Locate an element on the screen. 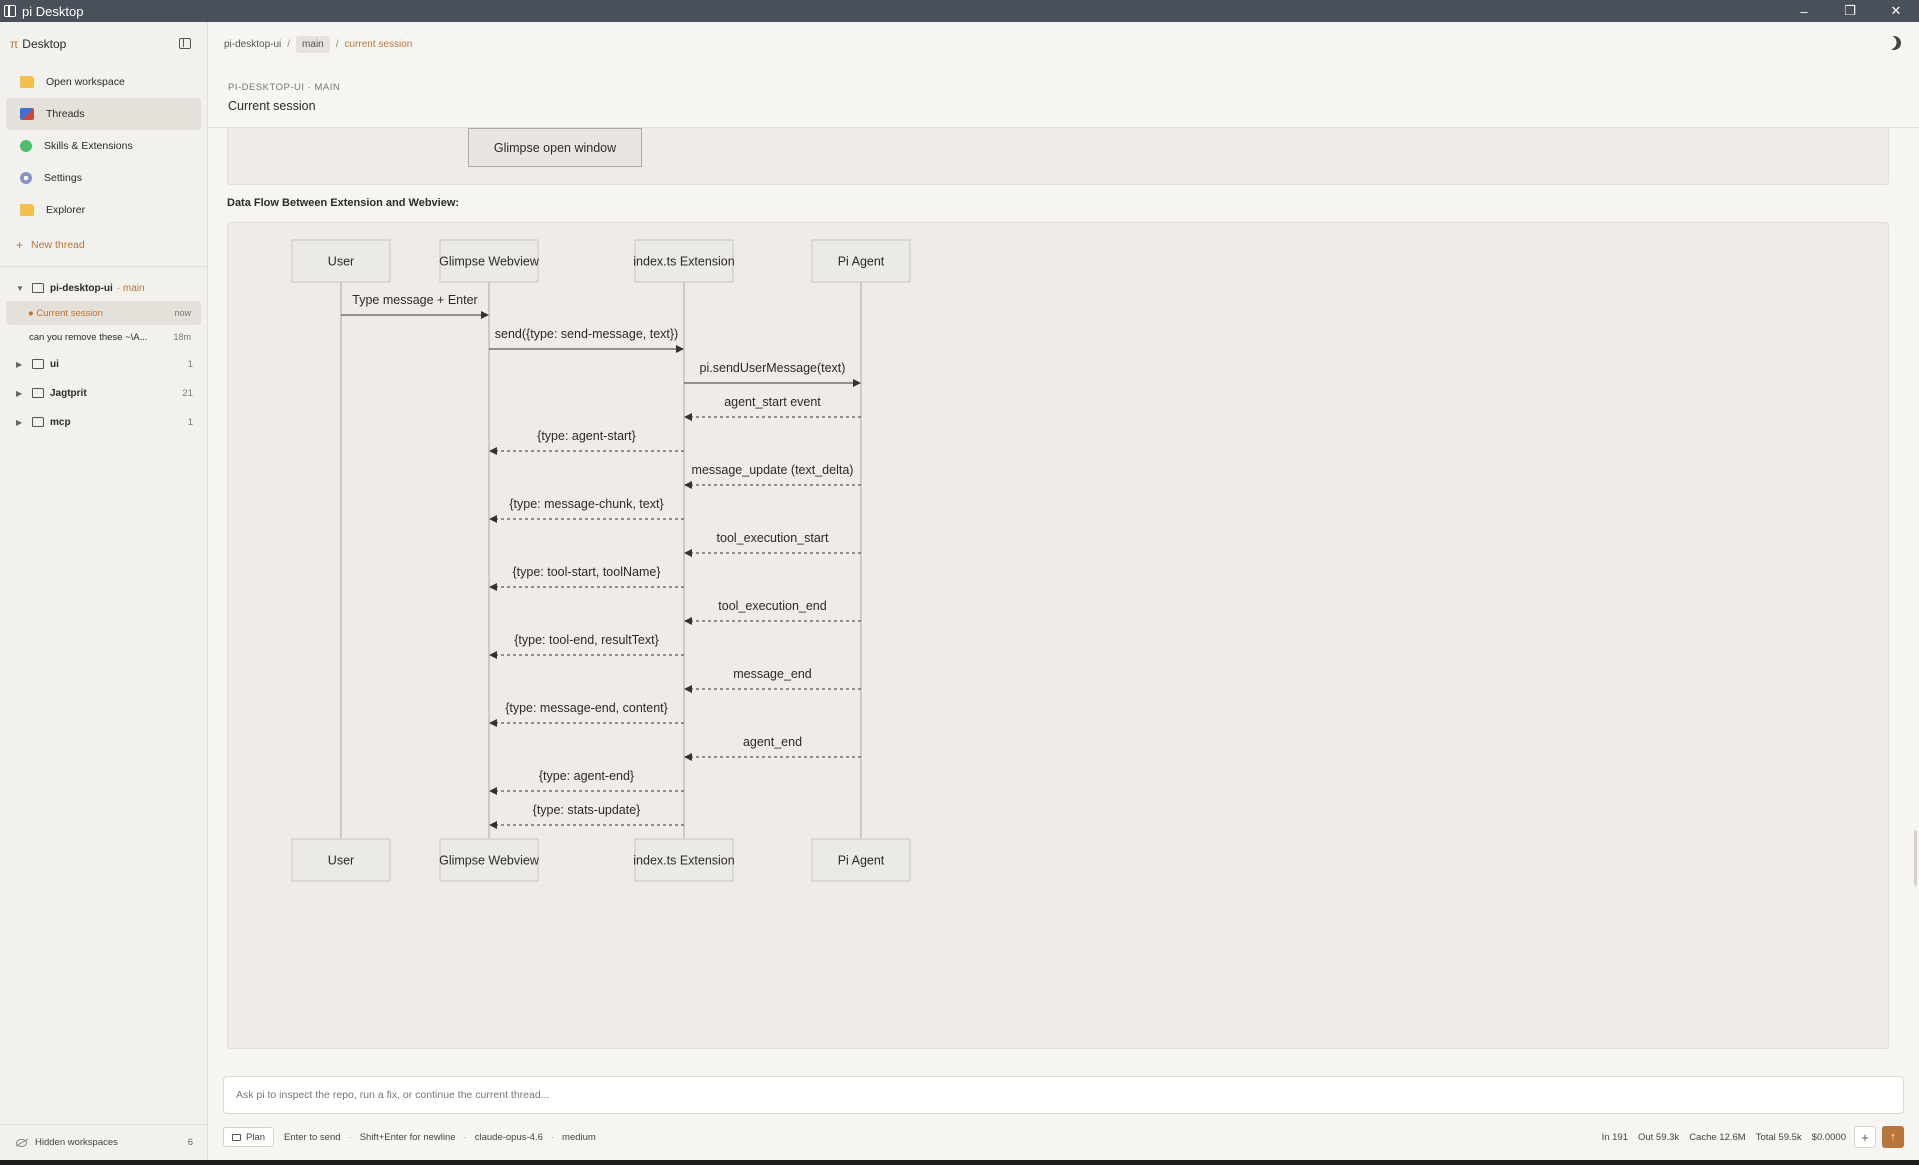  window-titlebar: pi Desktop – ❐ ✕ is located at coordinates (959, 11).